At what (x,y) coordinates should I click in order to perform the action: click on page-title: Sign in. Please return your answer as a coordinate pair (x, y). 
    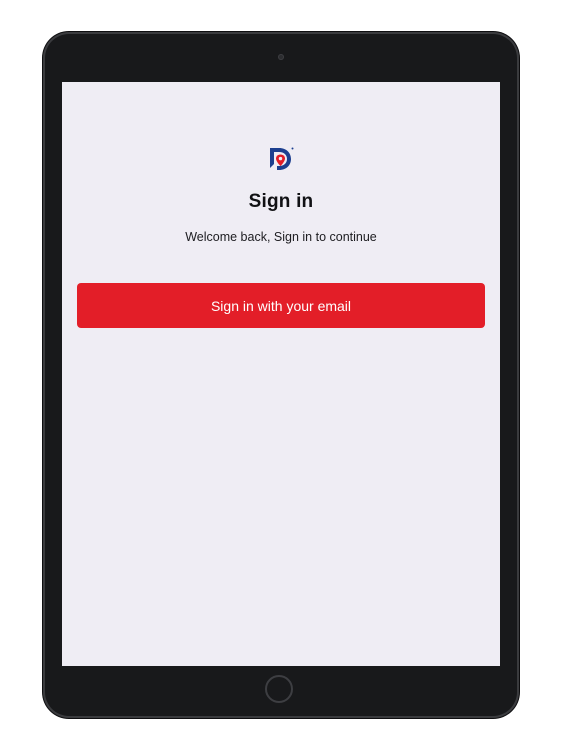
    Looking at the image, I should click on (281, 201).